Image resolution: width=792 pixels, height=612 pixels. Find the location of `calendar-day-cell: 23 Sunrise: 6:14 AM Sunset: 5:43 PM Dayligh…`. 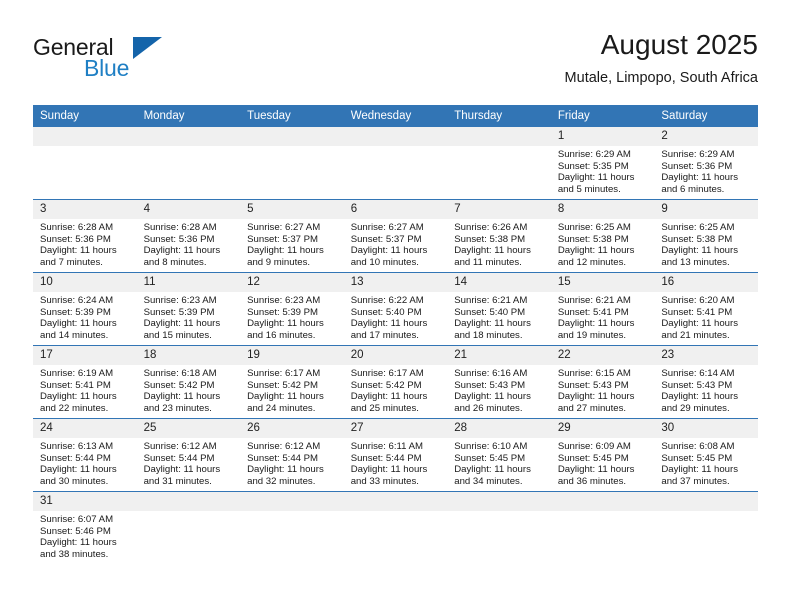

calendar-day-cell: 23 Sunrise: 6:14 AM Sunset: 5:43 PM Dayligh… is located at coordinates (706, 382).